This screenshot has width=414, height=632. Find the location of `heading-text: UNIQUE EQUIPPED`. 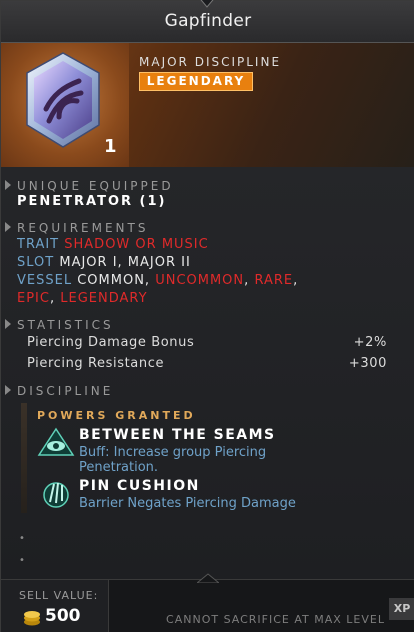

heading-text: UNIQUE EQUIPPED is located at coordinates (95, 186).